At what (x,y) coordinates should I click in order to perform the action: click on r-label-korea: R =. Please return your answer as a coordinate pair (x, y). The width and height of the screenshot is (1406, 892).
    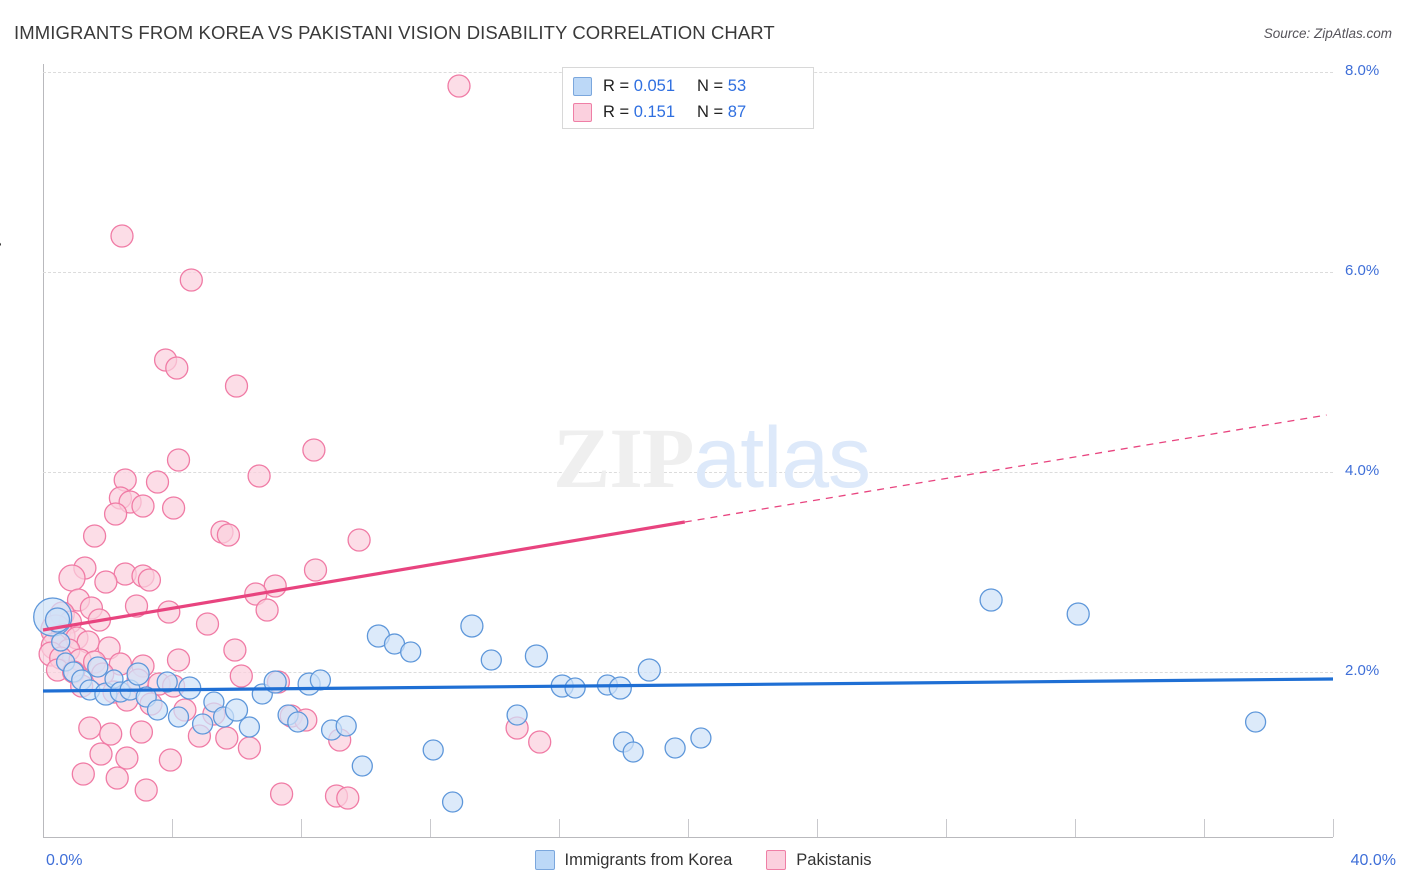
    Looking at the image, I should click on (616, 85).